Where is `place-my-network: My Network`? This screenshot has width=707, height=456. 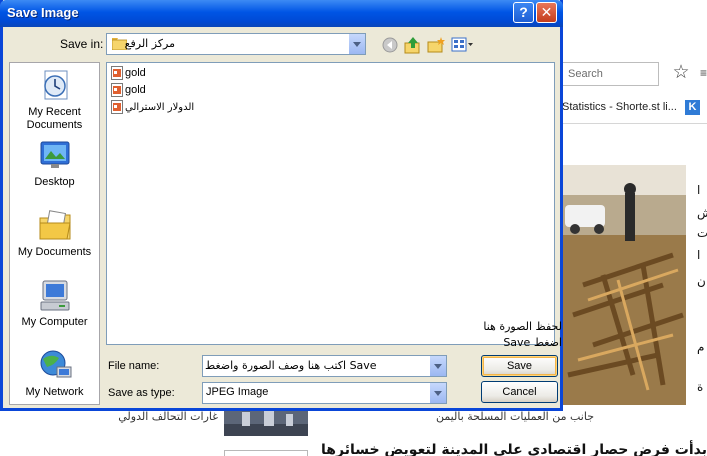 place-my-network: My Network is located at coordinates (54, 374).